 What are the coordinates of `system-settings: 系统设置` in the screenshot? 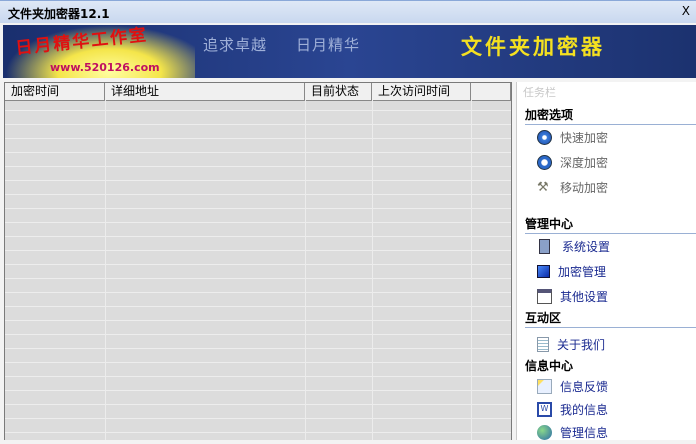 It's located at (606, 246).